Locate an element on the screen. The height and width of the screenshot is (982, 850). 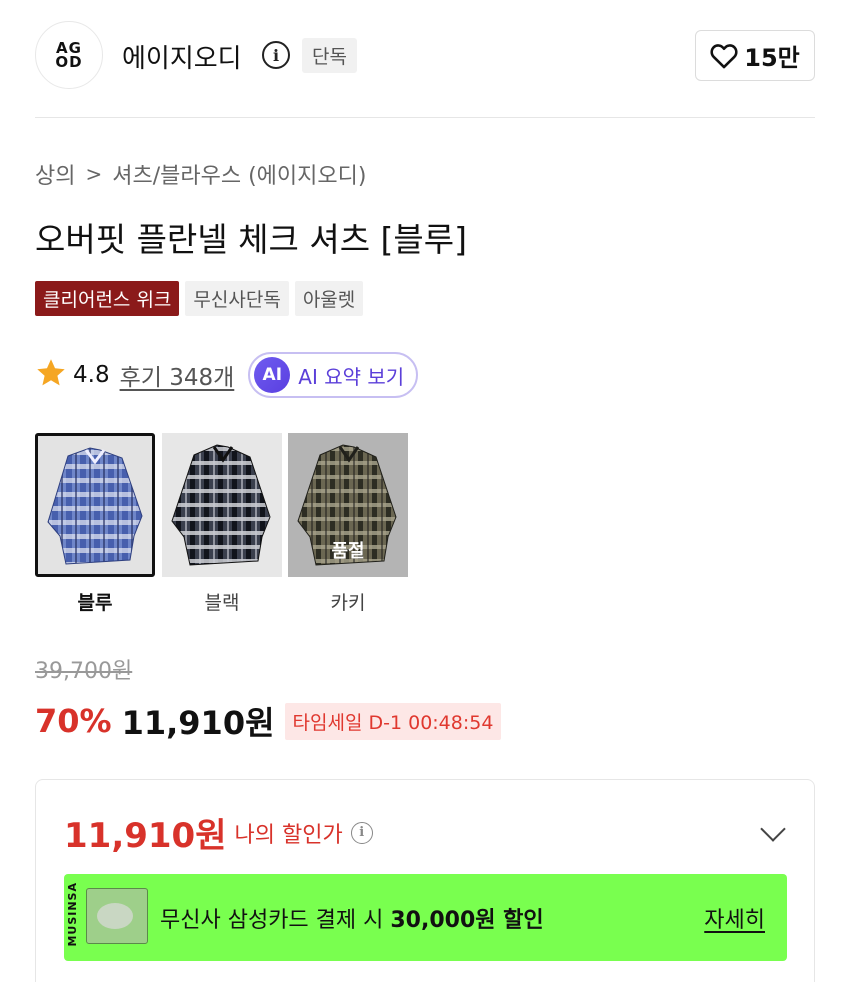
header-divider is located at coordinates (425, 117).